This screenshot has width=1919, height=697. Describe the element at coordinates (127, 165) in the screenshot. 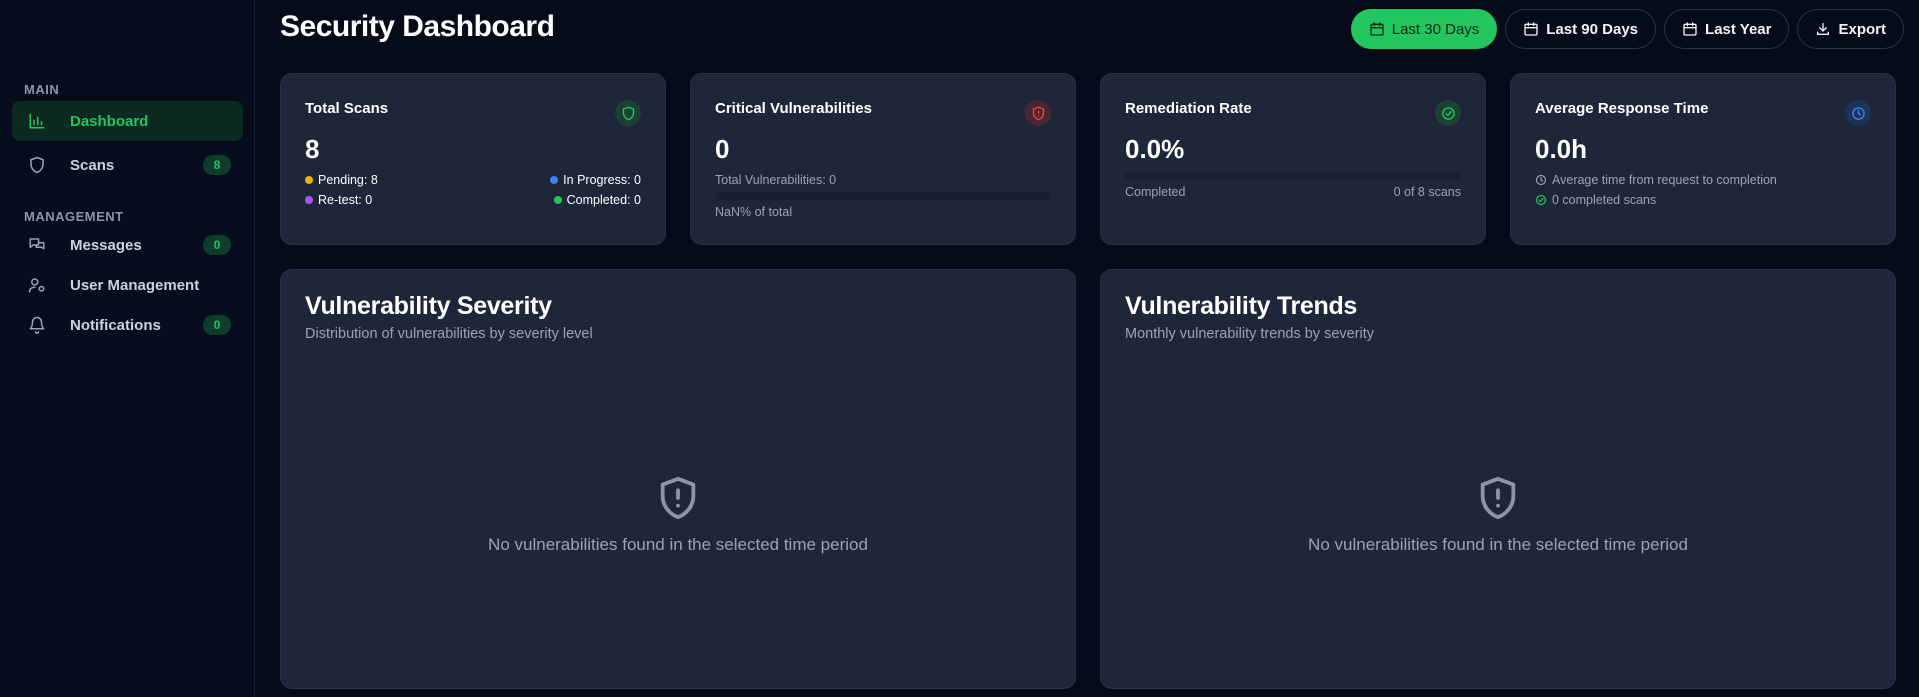

I see `sidebar-item-scans: Scans 8` at that location.